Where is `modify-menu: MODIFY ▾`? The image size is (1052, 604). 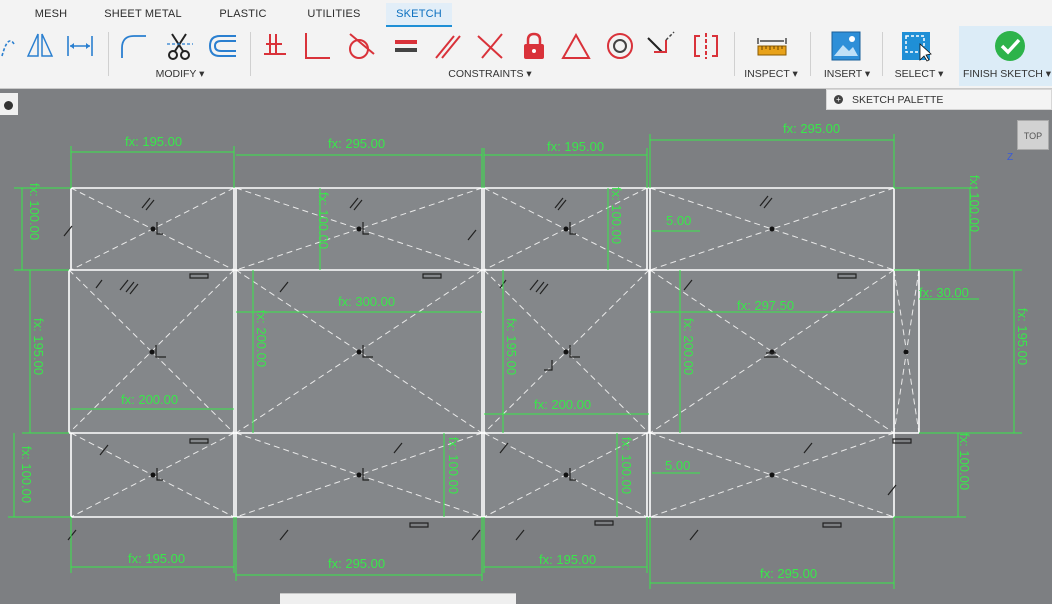
modify-menu: MODIFY ▾ is located at coordinates (180, 74).